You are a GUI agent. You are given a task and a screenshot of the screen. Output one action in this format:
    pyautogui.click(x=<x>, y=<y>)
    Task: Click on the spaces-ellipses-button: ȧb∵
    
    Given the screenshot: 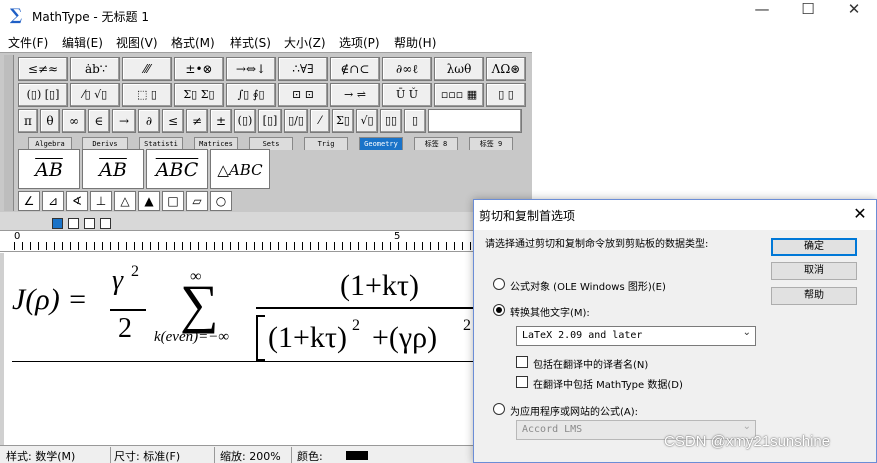 What is the action you would take?
    pyautogui.click(x=95, y=69)
    